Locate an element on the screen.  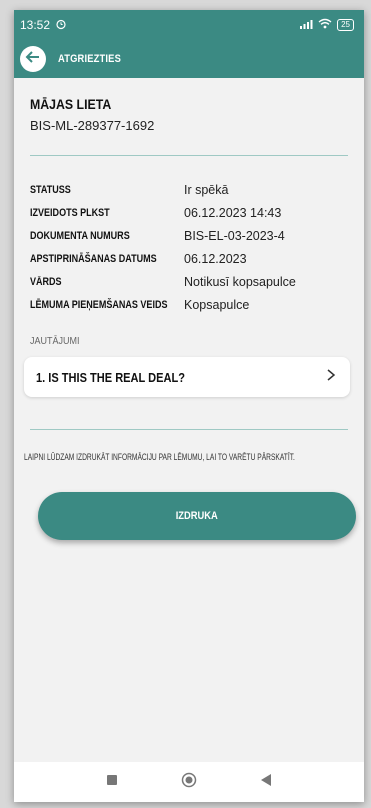
detail-value: 06.12.2023 14:43 is located at coordinates (233, 212).